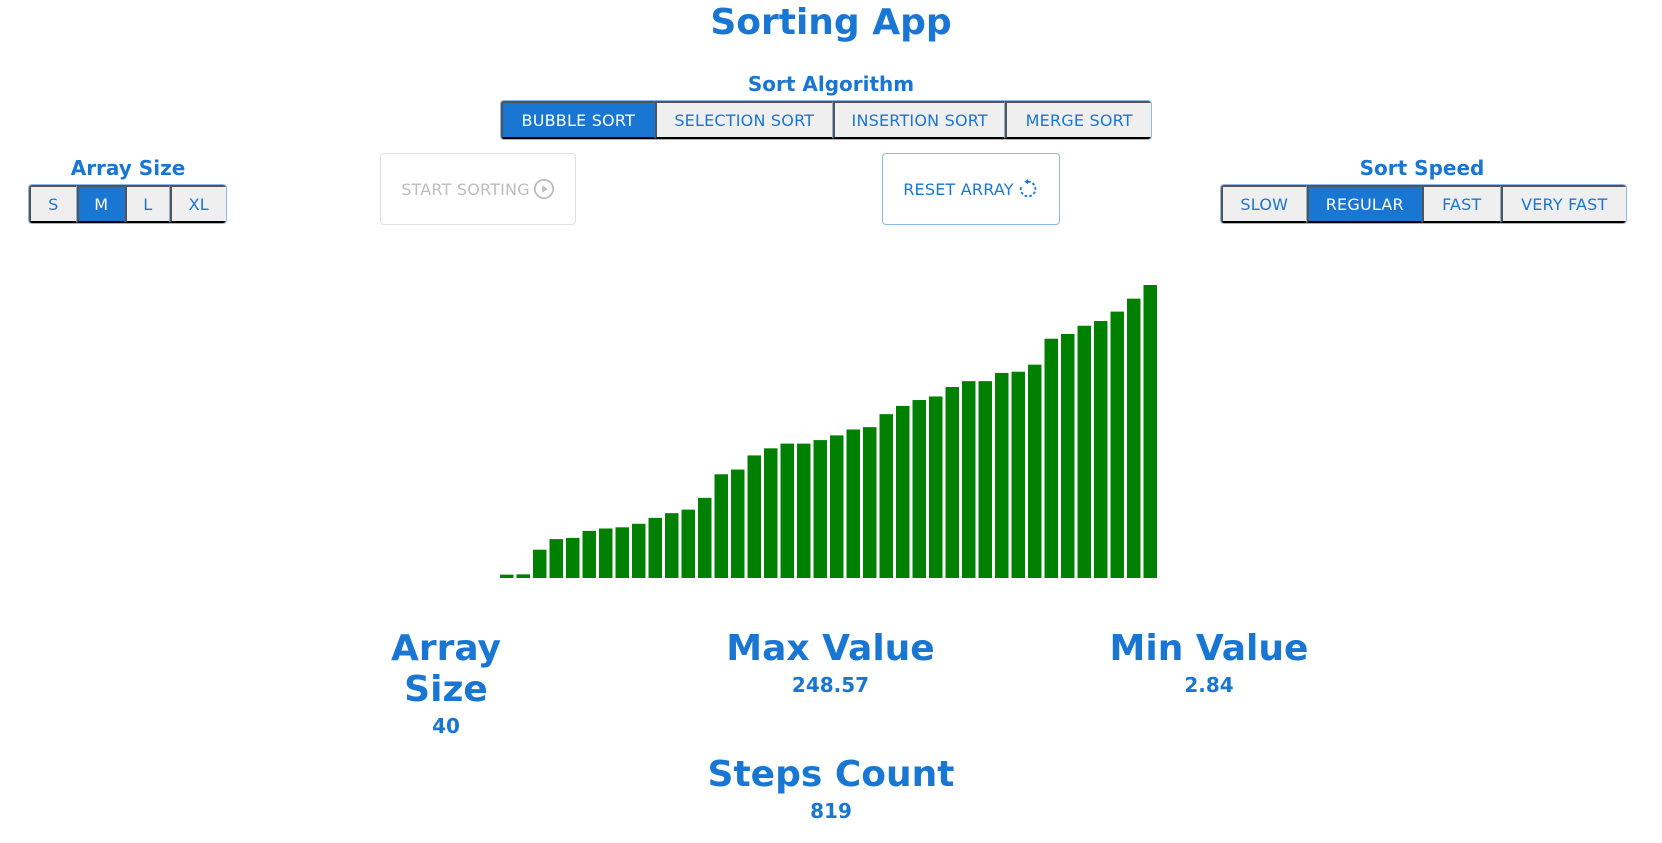 The height and width of the screenshot is (843, 1662). I want to click on sort-algorithm-label: Sort Algorithm, so click(831, 84).